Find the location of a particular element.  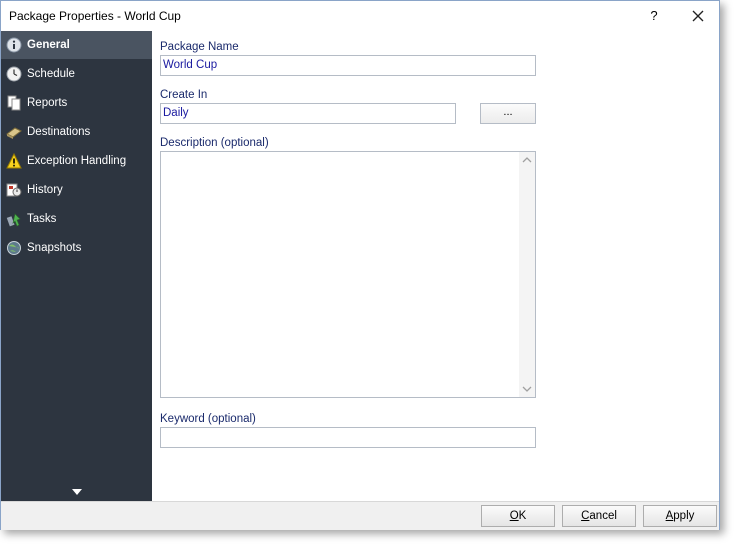

cancel-button: Cancel is located at coordinates (599, 516).